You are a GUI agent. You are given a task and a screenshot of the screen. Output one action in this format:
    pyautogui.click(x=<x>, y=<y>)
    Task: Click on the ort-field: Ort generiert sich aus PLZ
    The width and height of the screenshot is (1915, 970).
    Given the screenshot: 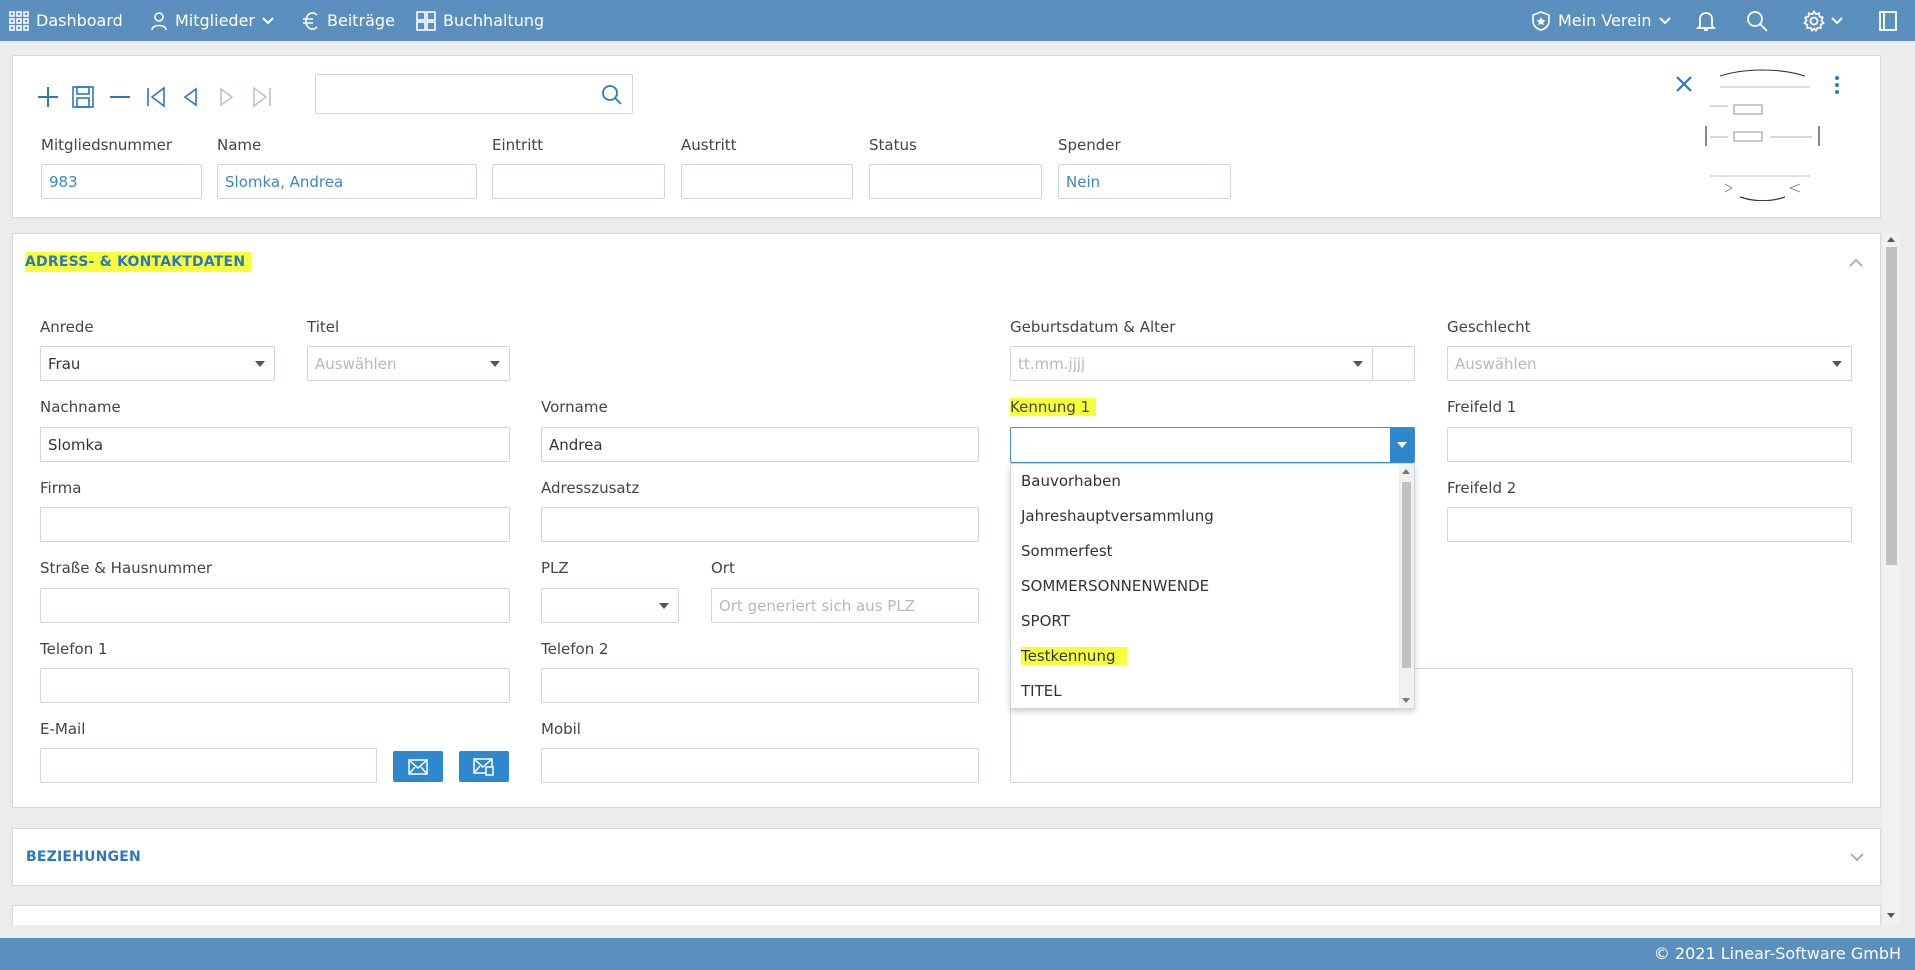 What is the action you would take?
    pyautogui.click(x=845, y=605)
    